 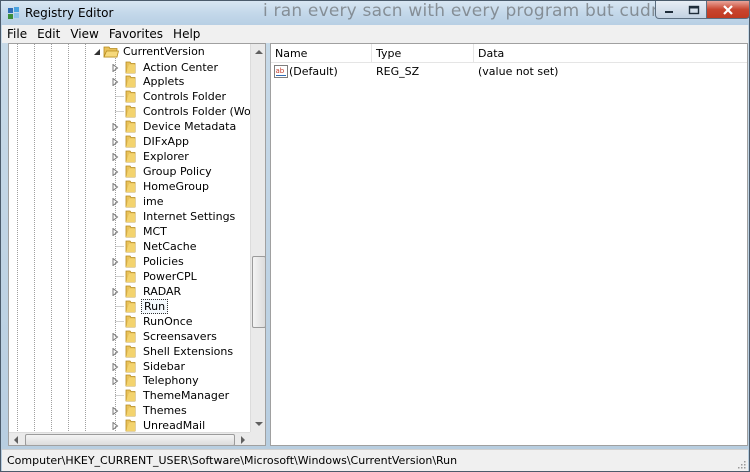 What do you see at coordinates (186, 34) in the screenshot?
I see `menu-help: Help` at bounding box center [186, 34].